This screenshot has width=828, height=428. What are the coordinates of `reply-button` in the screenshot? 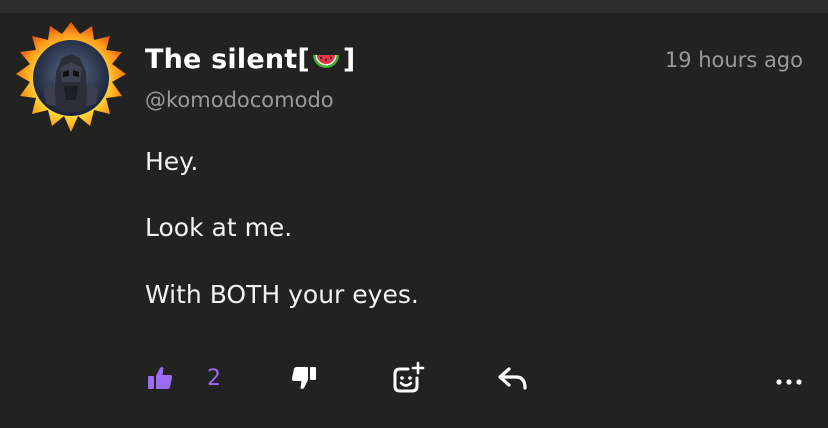 It's located at (513, 380).